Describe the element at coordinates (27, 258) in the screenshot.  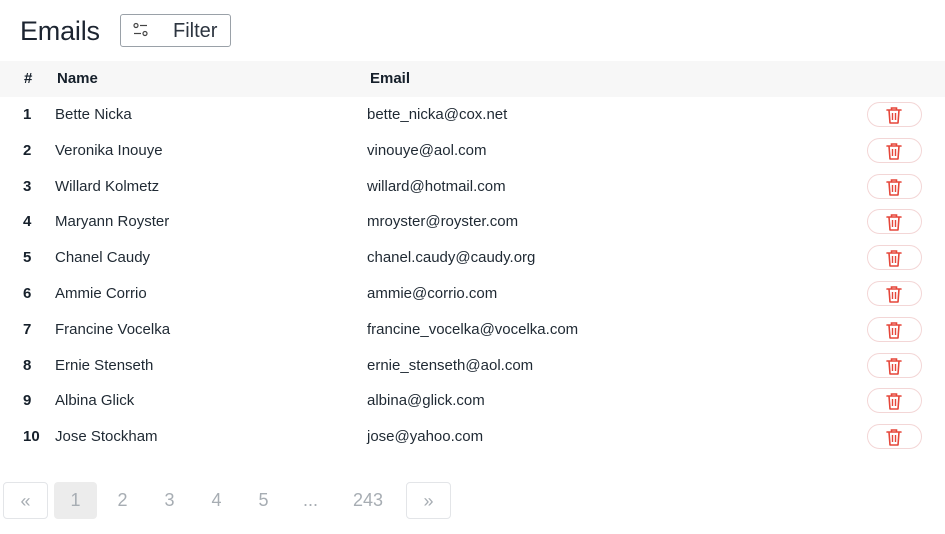
I see `row-number: 5` at that location.